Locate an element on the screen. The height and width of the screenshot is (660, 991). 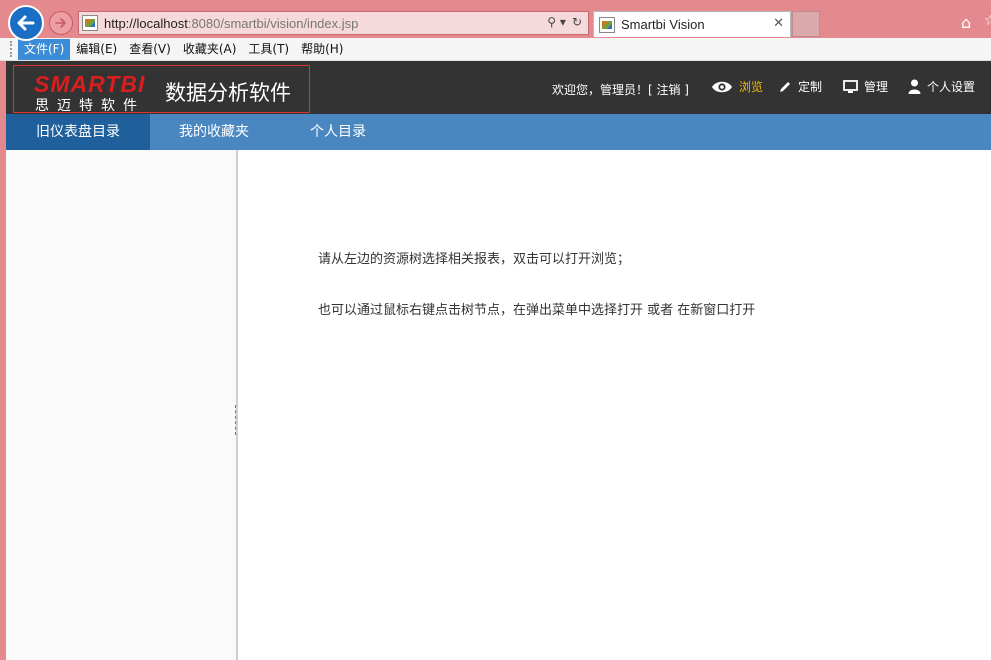
url-path: :8080/smartbi/vision/index.jsp is located at coordinates (273, 23).